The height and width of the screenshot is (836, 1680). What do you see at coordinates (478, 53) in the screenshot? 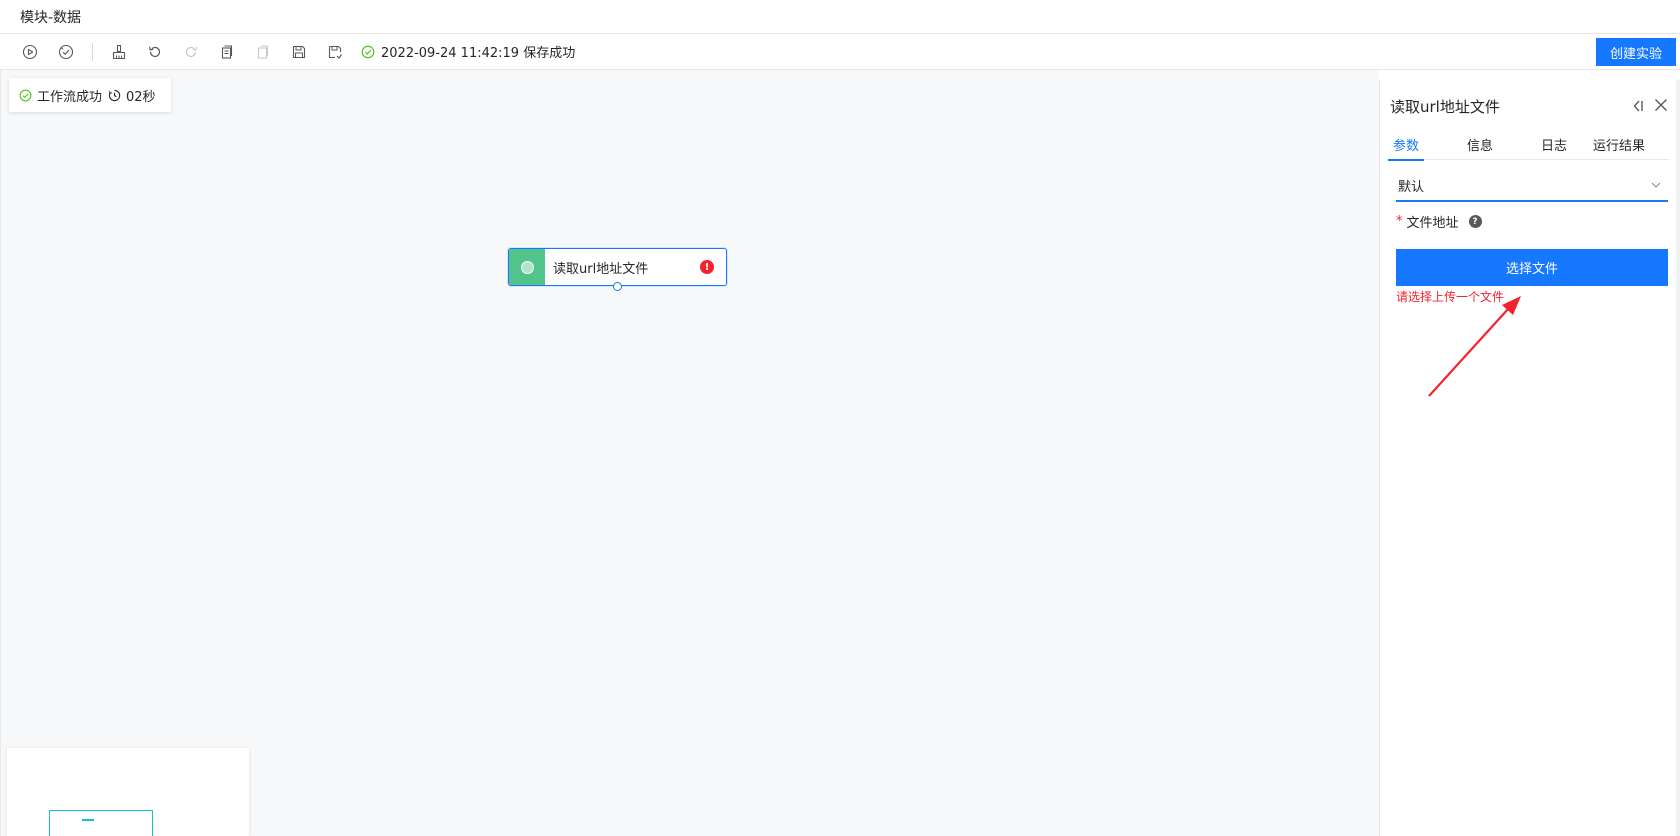
I see `save-status-text: 2022-09-24 11:42:19 保存成功` at bounding box center [478, 53].